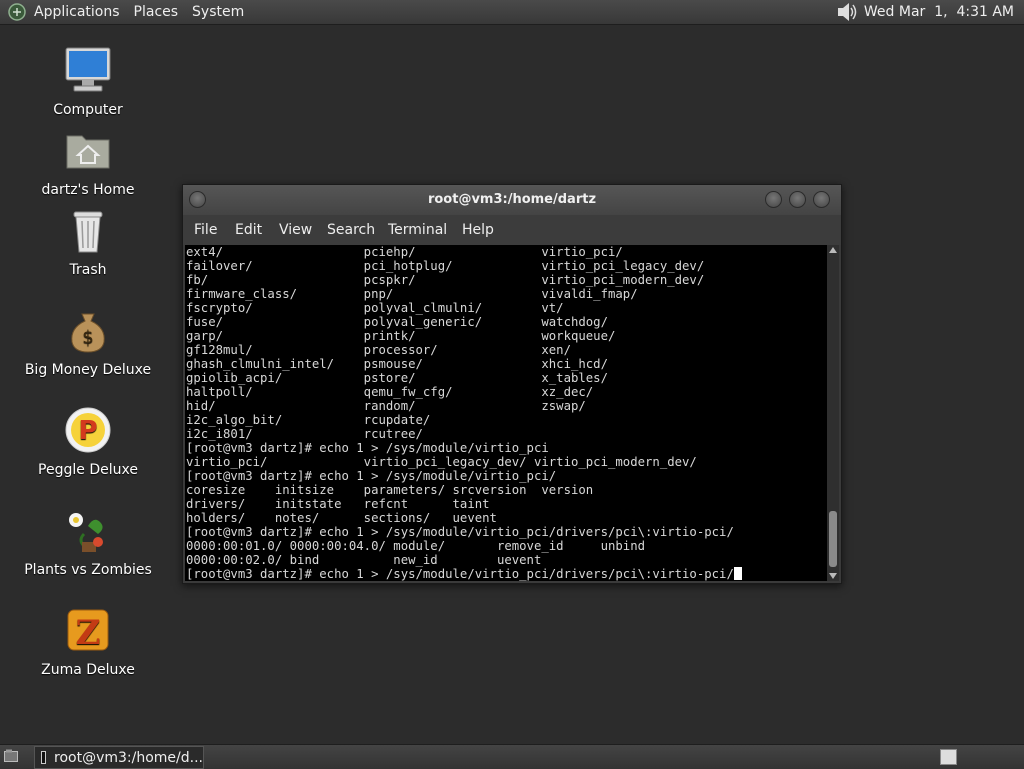 Image resolution: width=1024 pixels, height=769 pixels. What do you see at coordinates (833, 413) in the screenshot?
I see `terminal-scrollbar` at bounding box center [833, 413].